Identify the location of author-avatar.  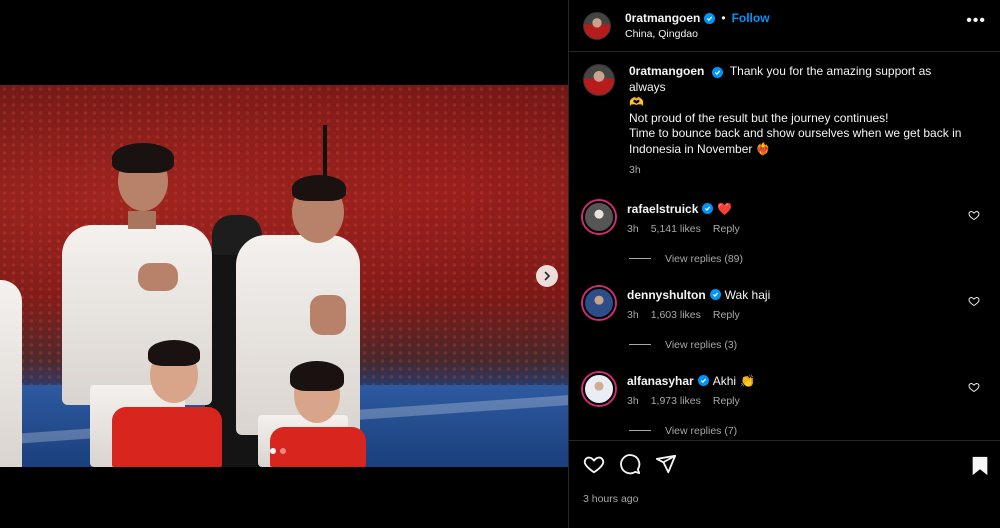
(597, 25).